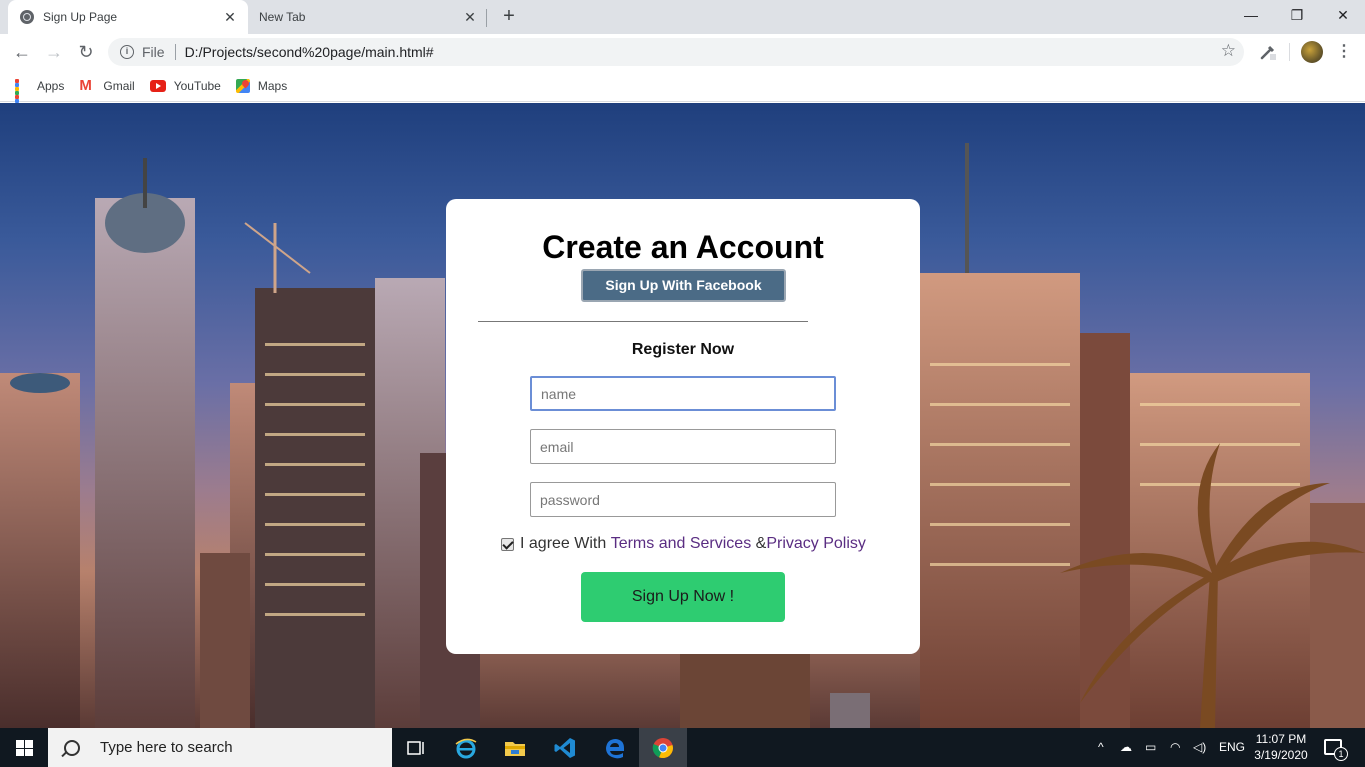 This screenshot has width=1365, height=767. I want to click on bookmark-star-icon: ☆, so click(1228, 51).